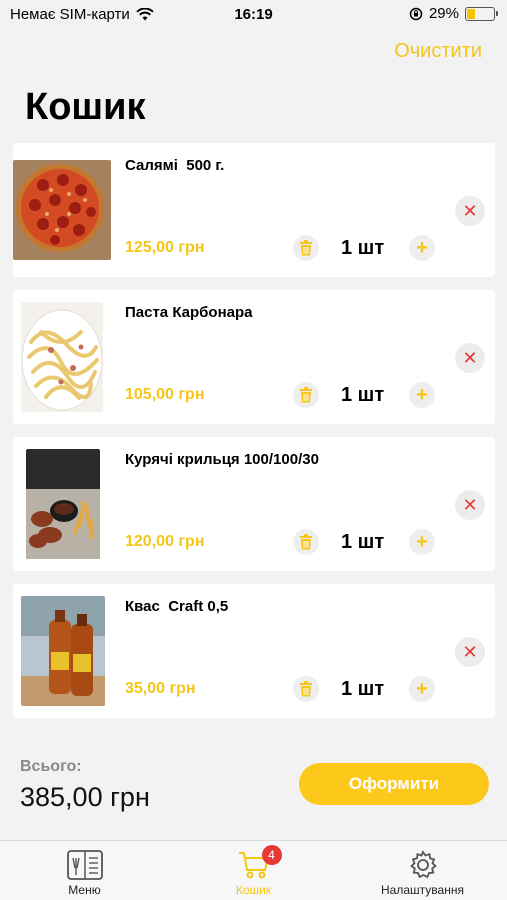 The height and width of the screenshot is (900, 507). What do you see at coordinates (175, 165) in the screenshot?
I see `item-name: Салямі 500 г.` at bounding box center [175, 165].